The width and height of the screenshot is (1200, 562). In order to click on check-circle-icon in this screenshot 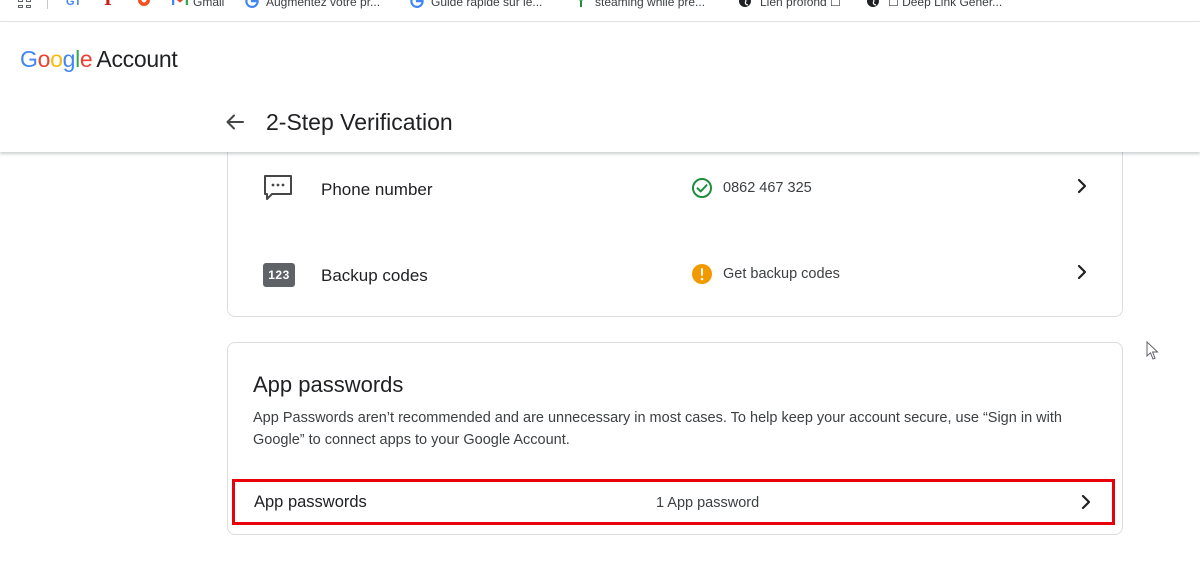, I will do `click(702, 188)`.